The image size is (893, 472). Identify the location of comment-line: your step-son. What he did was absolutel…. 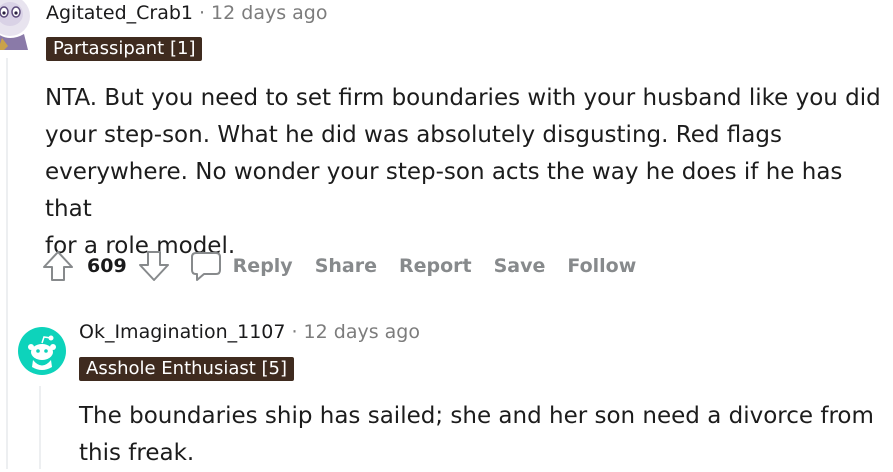
(413, 135).